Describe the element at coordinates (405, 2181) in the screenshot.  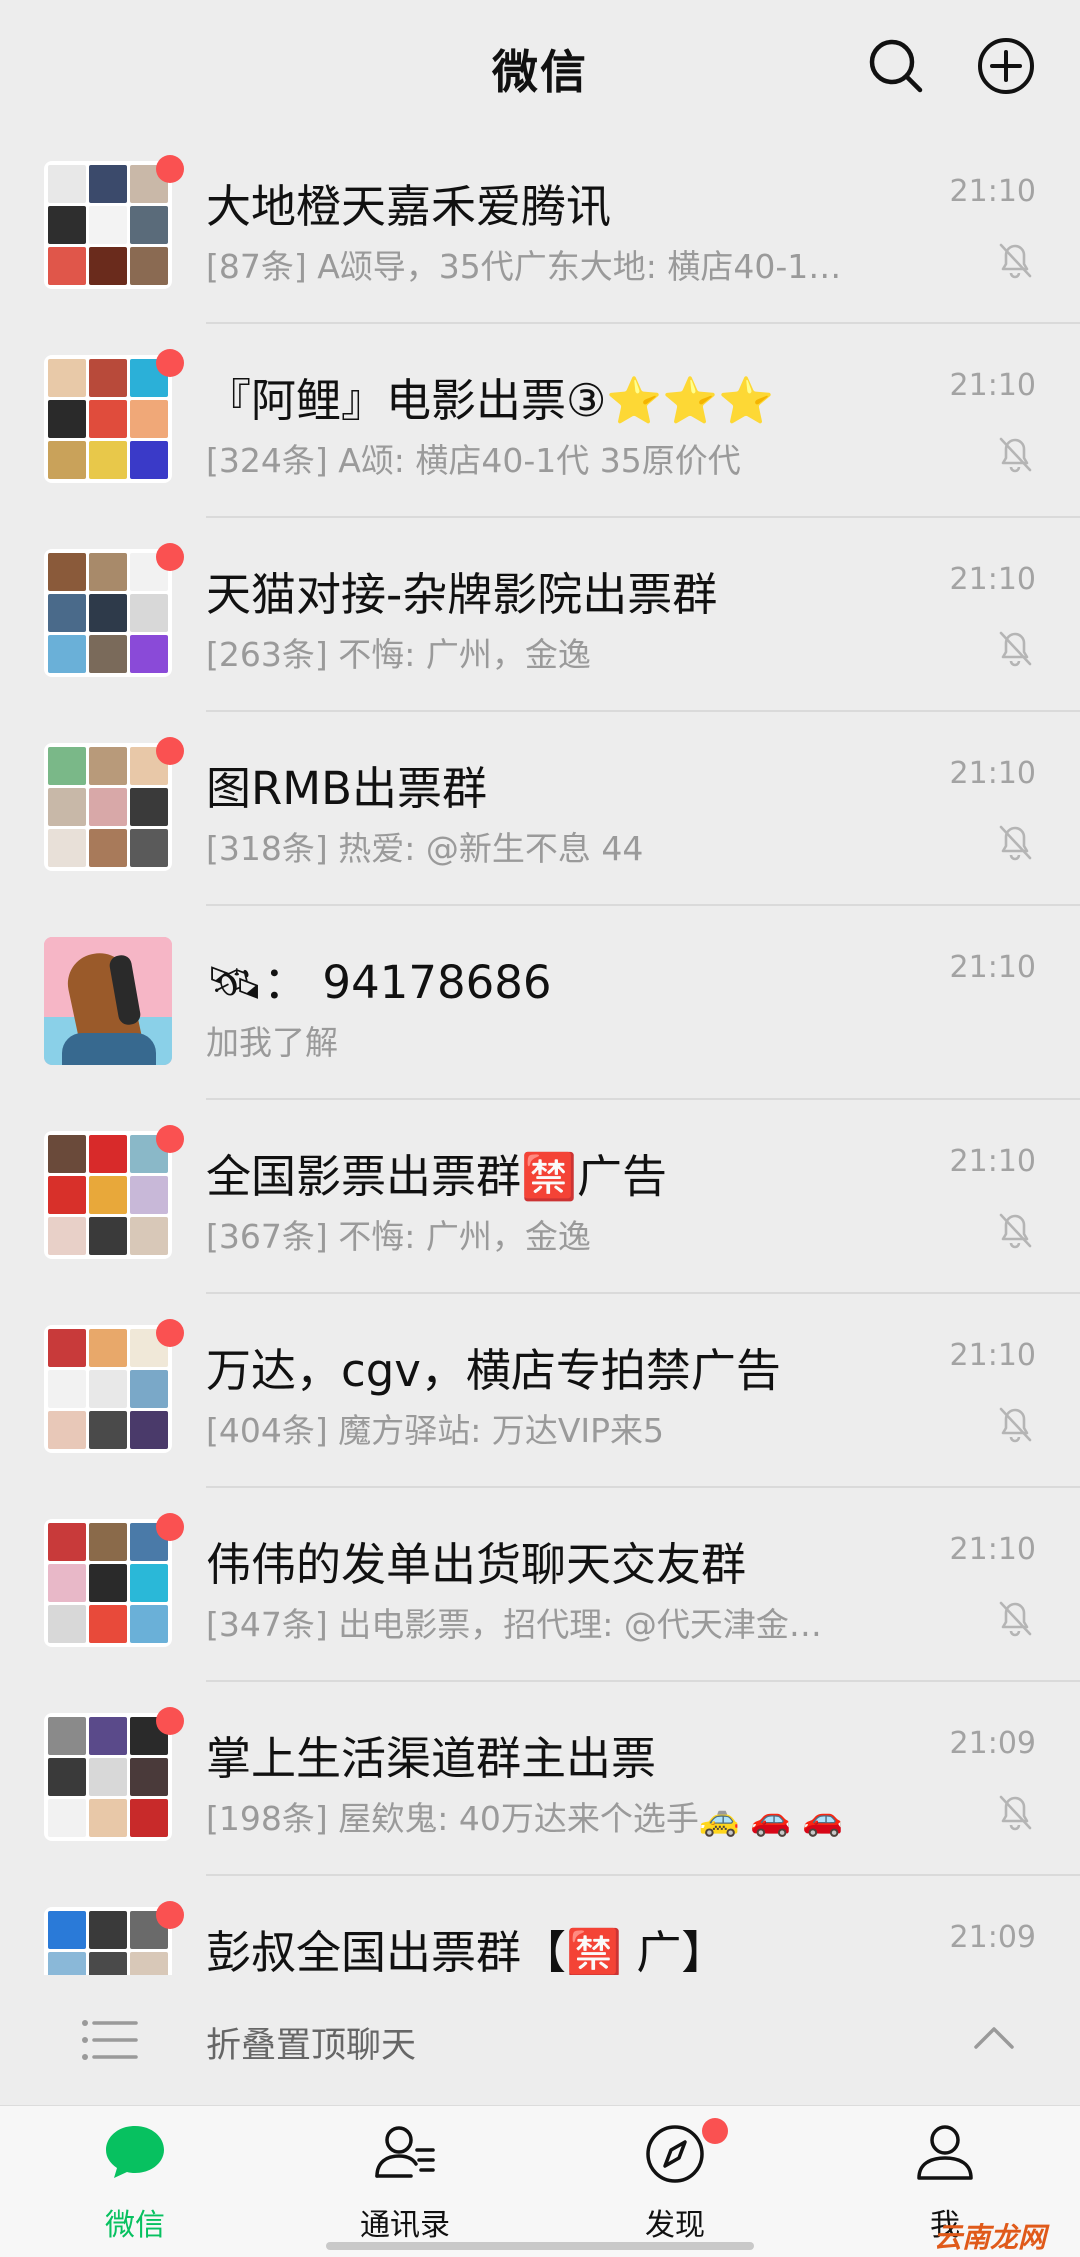
I see `tab-contacts: 通讯录` at that location.